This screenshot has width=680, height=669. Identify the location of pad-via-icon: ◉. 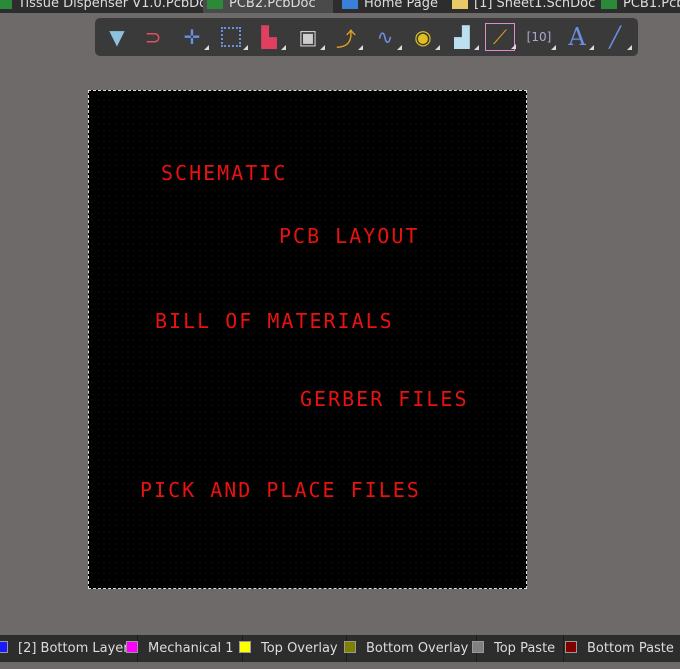
(424, 37).